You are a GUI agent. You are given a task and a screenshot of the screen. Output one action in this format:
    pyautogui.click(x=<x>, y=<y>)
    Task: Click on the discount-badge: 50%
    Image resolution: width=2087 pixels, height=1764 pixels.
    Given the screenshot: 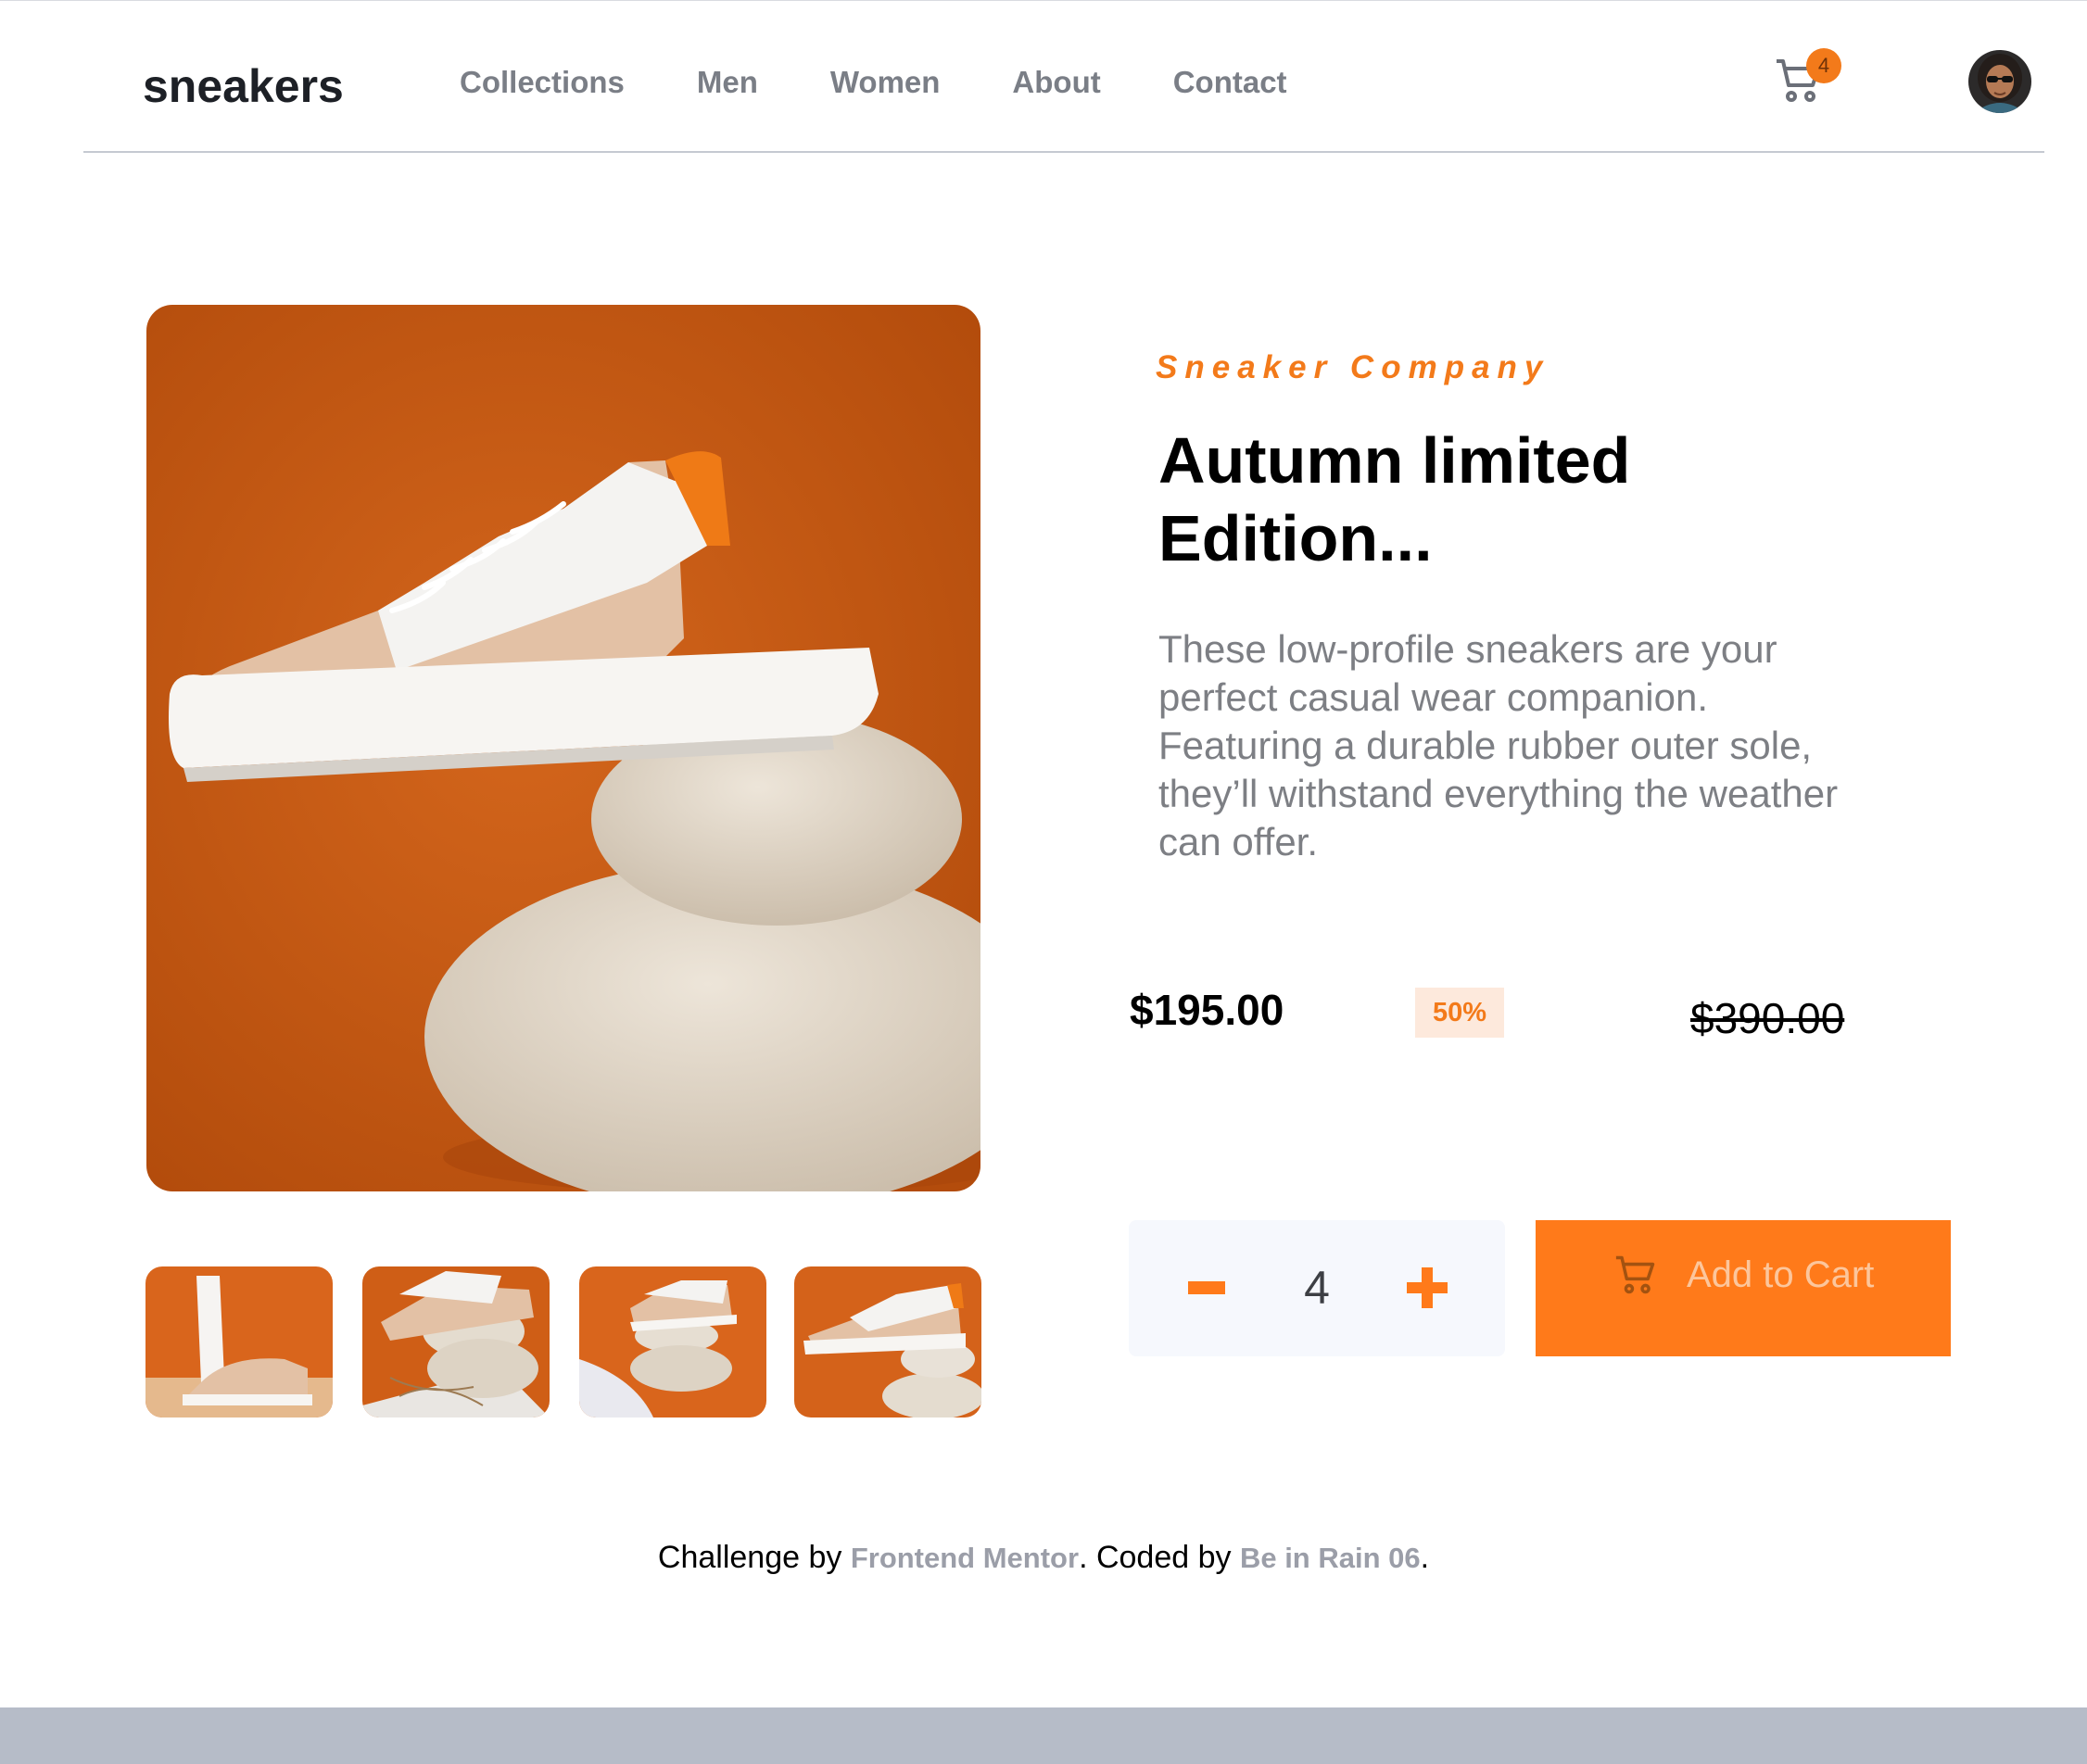 What is the action you would take?
    pyautogui.click(x=1459, y=1013)
    